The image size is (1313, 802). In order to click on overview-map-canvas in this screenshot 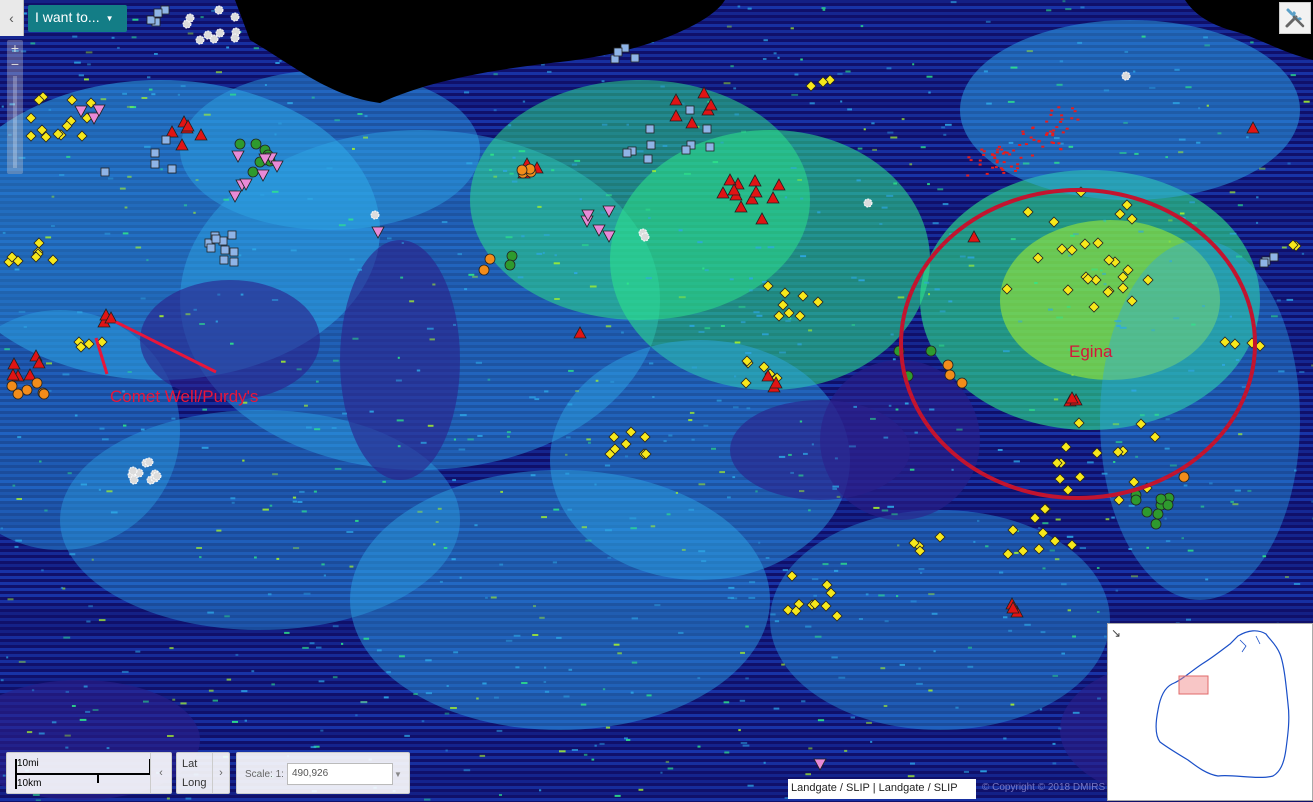, I will do `click(1210, 713)`.